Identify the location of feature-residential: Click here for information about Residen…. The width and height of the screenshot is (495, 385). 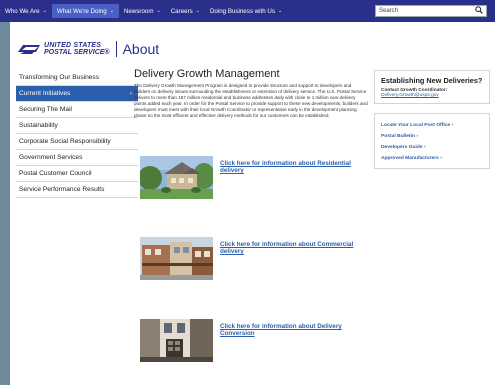
(252, 177).